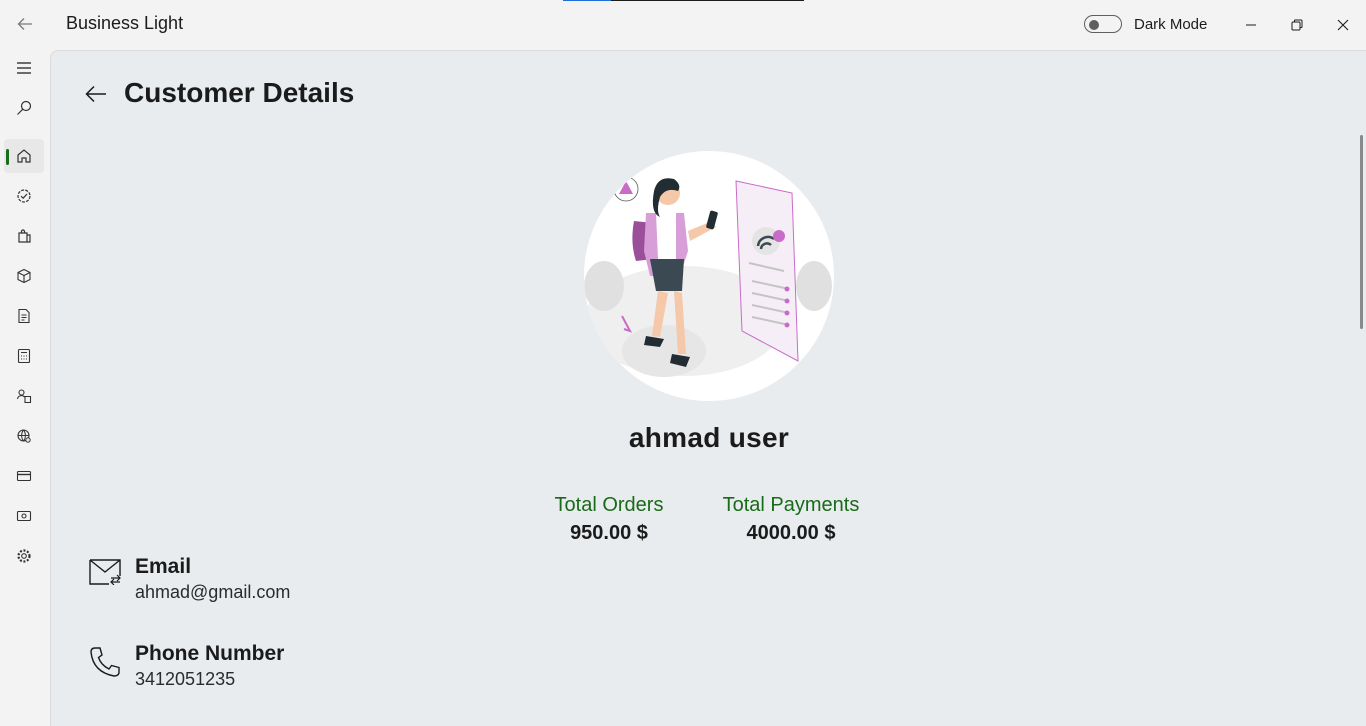 The width and height of the screenshot is (1366, 726). I want to click on nav-item-cash, so click(24, 516).